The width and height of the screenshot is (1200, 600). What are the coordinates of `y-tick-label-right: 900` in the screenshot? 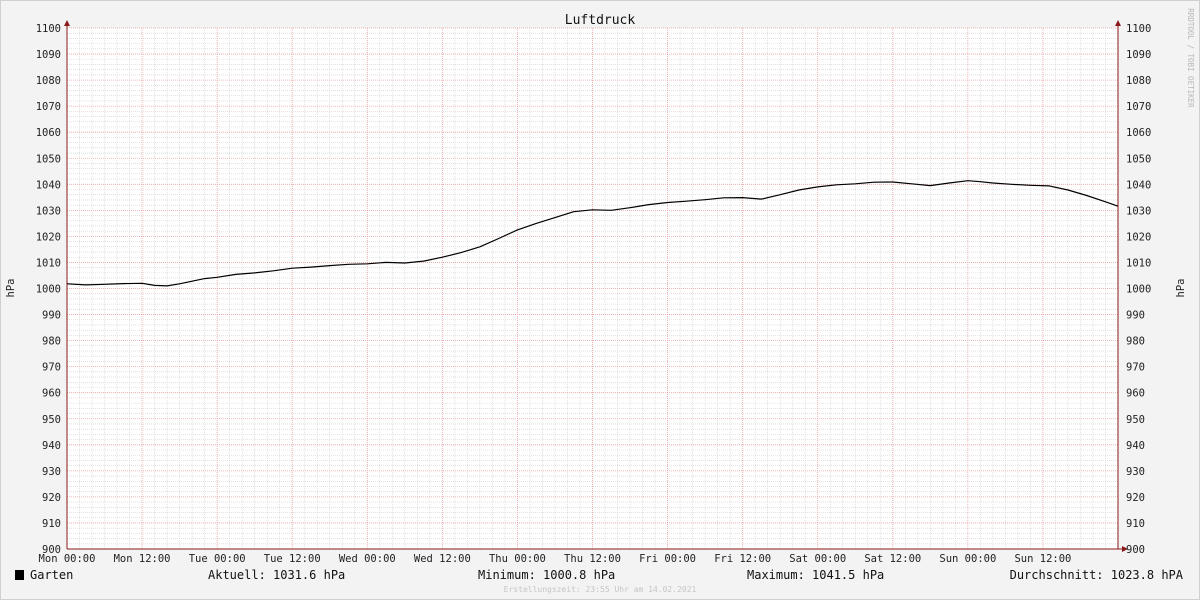 It's located at (1135, 550).